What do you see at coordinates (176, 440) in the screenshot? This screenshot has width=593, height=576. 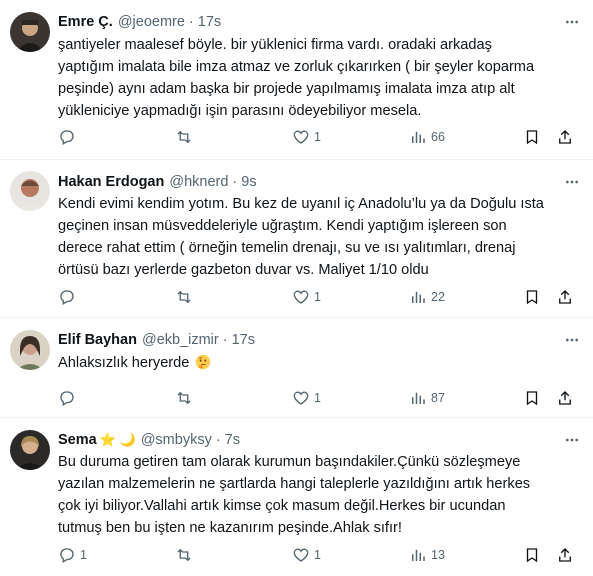 I see `author-handle: @smbyksy` at bounding box center [176, 440].